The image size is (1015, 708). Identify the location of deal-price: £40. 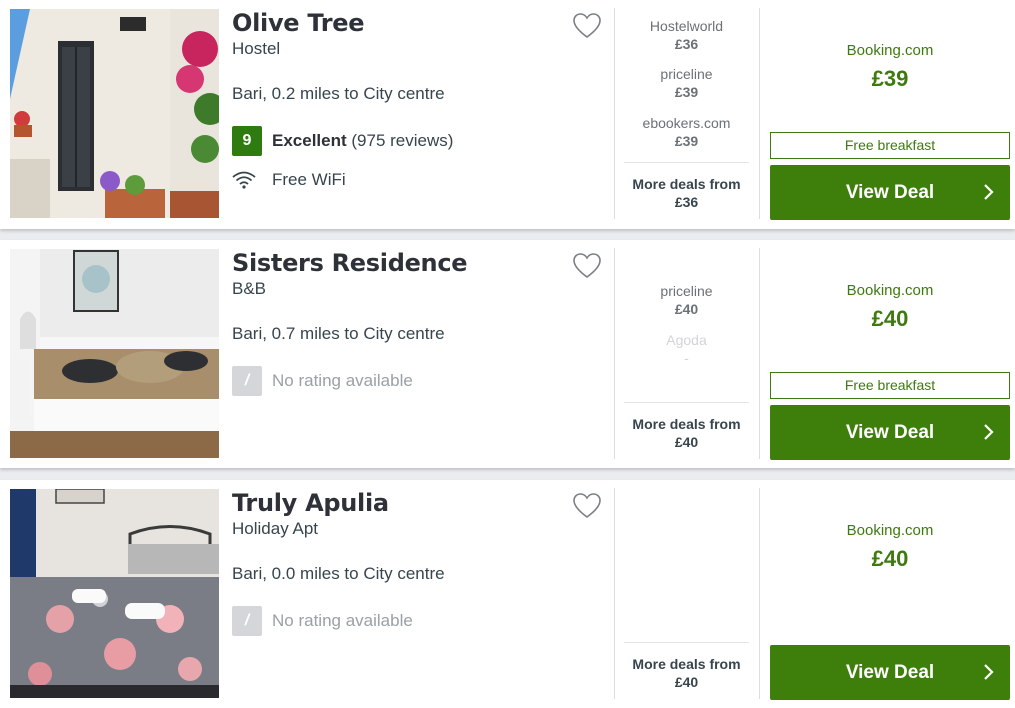
(686, 309).